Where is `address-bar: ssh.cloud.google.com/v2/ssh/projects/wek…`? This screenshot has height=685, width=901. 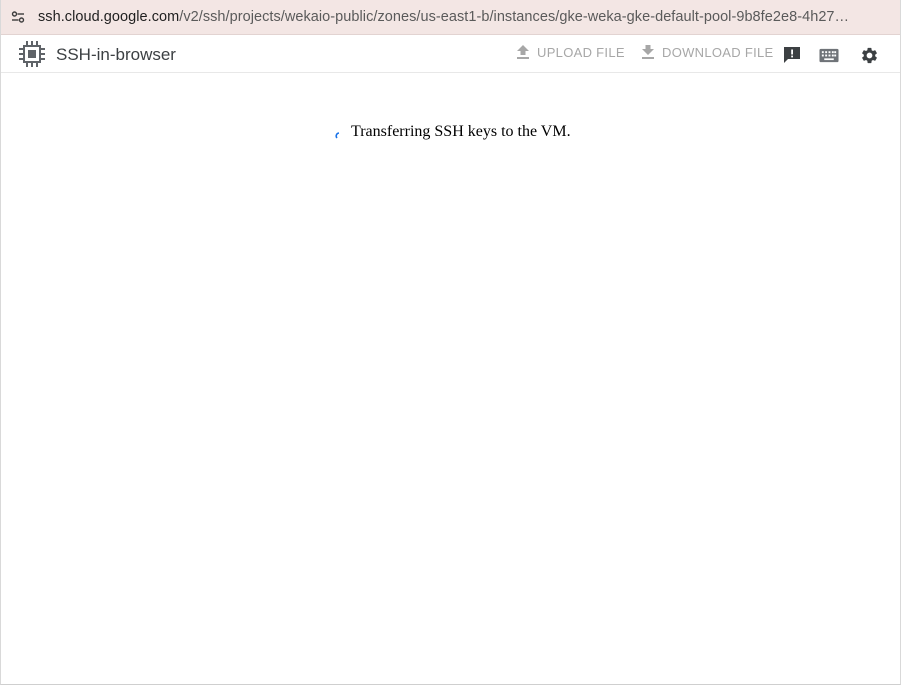 address-bar: ssh.cloud.google.com/v2/ssh/projects/wek… is located at coordinates (450, 17).